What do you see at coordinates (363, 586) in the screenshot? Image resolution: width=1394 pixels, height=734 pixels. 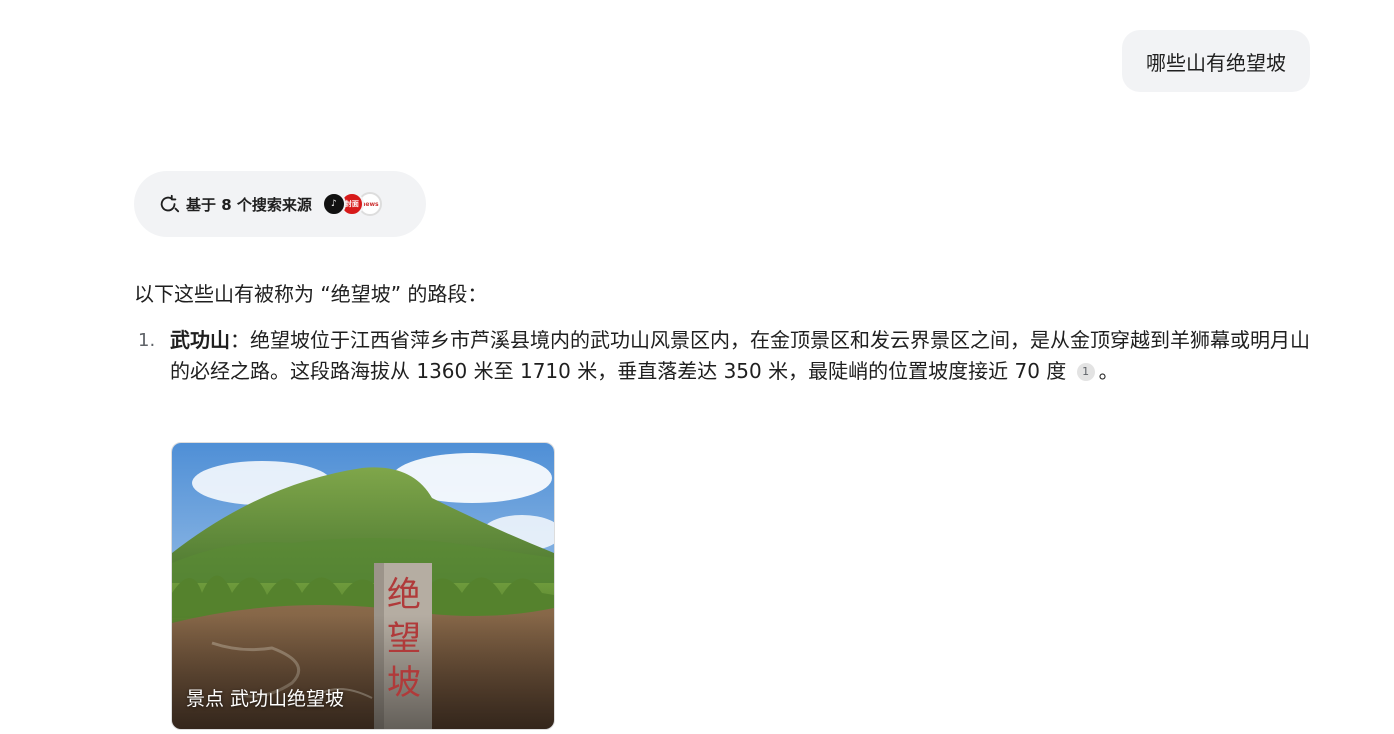 I see `image-card: 绝 望 坡 景点 武功山绝望坡` at bounding box center [363, 586].